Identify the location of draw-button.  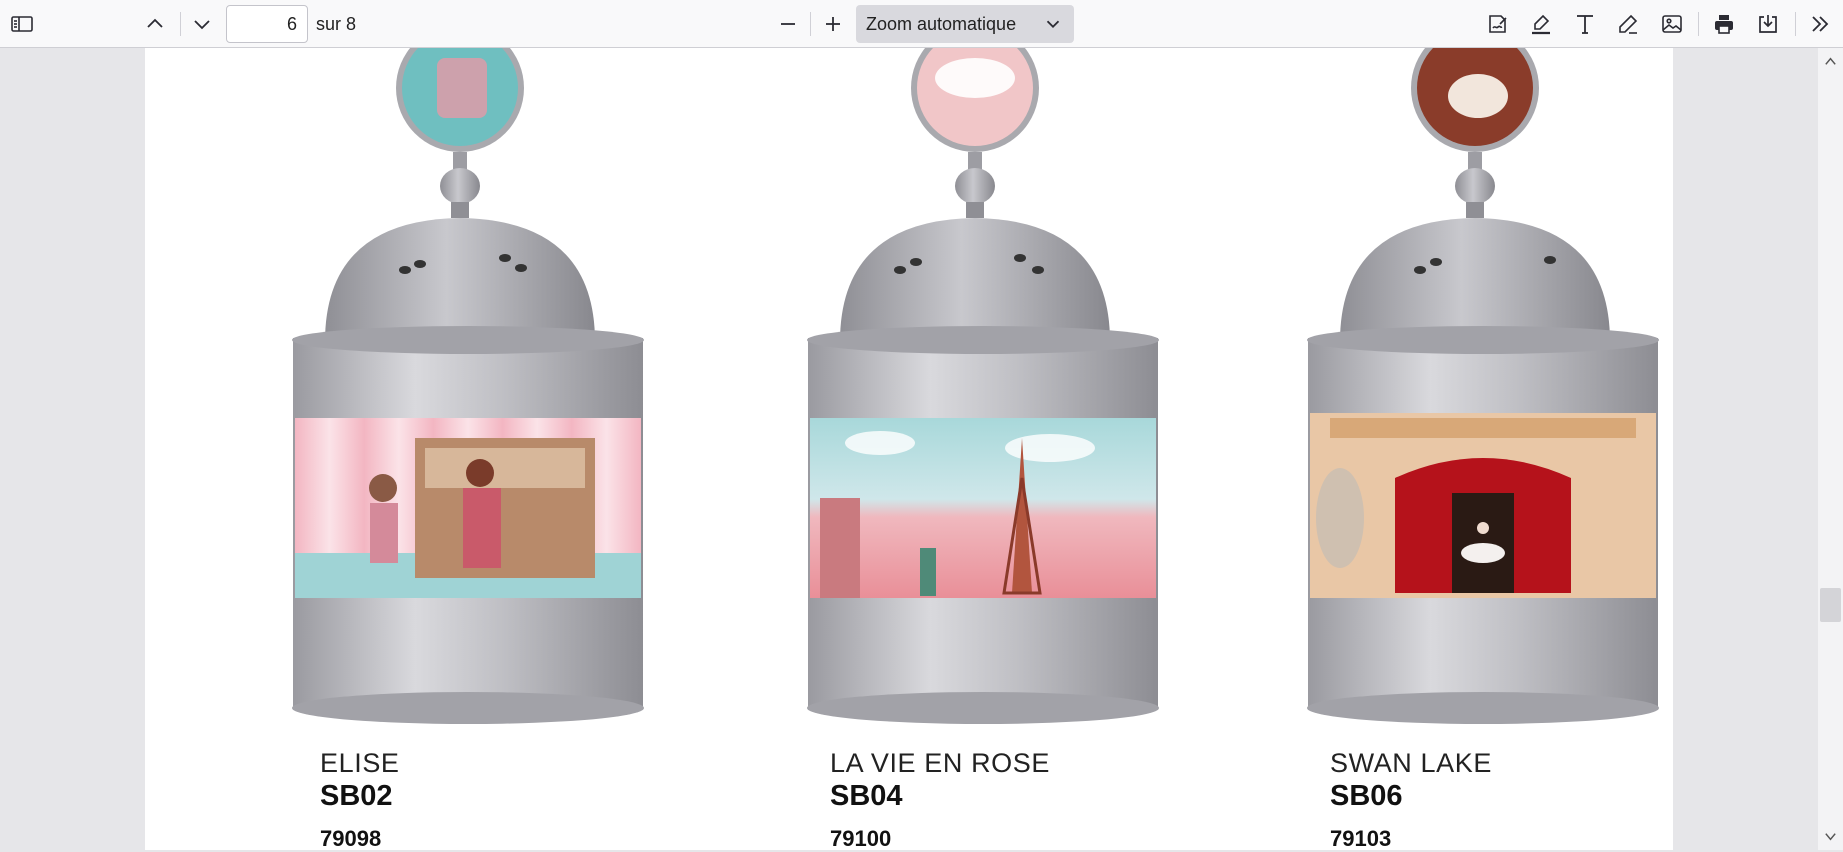
(1628, 24).